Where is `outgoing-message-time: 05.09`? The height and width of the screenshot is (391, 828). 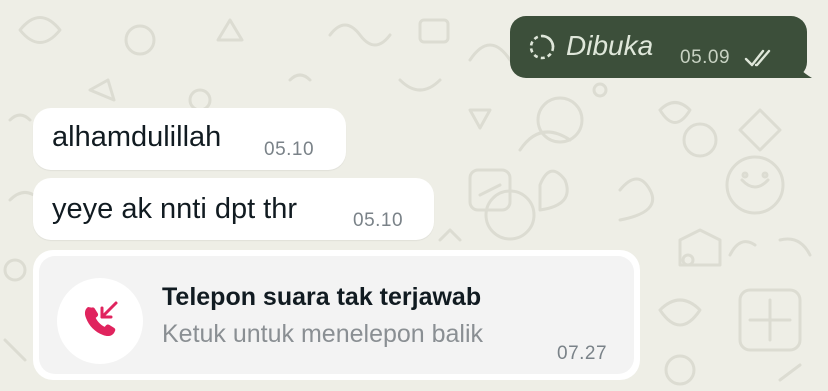 outgoing-message-time: 05.09 is located at coordinates (705, 57).